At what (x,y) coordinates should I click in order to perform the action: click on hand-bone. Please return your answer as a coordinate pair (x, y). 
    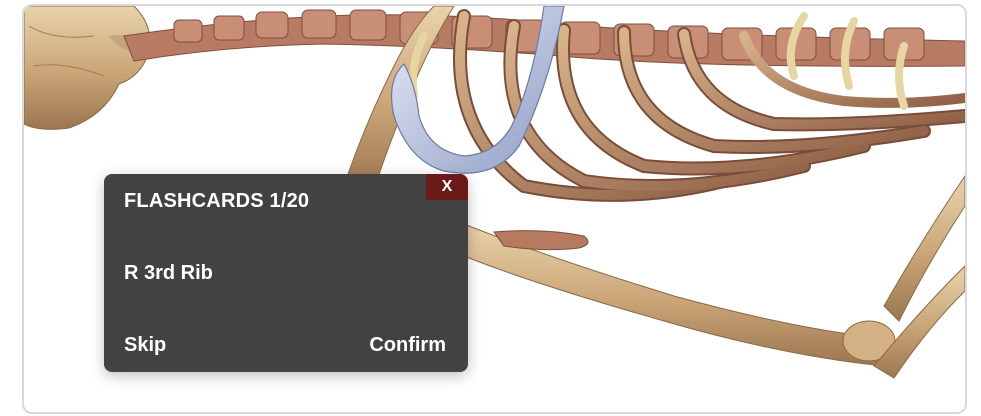
    Looking at the image, I should click on (541, 240).